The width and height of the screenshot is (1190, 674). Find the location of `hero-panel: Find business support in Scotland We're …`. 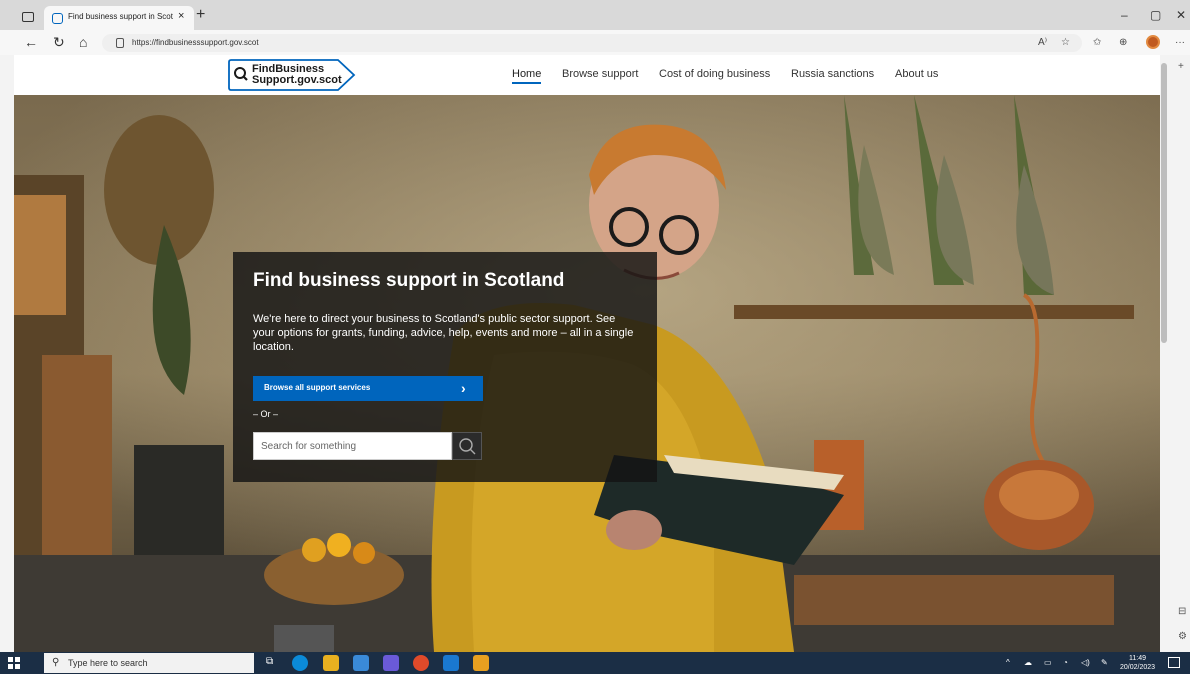

hero-panel: Find business support in Scotland We're … is located at coordinates (445, 367).